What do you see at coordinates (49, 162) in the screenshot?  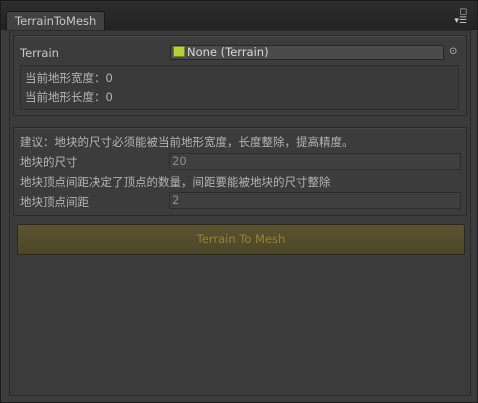 I see `block-size-label: 地块的尺寸` at bounding box center [49, 162].